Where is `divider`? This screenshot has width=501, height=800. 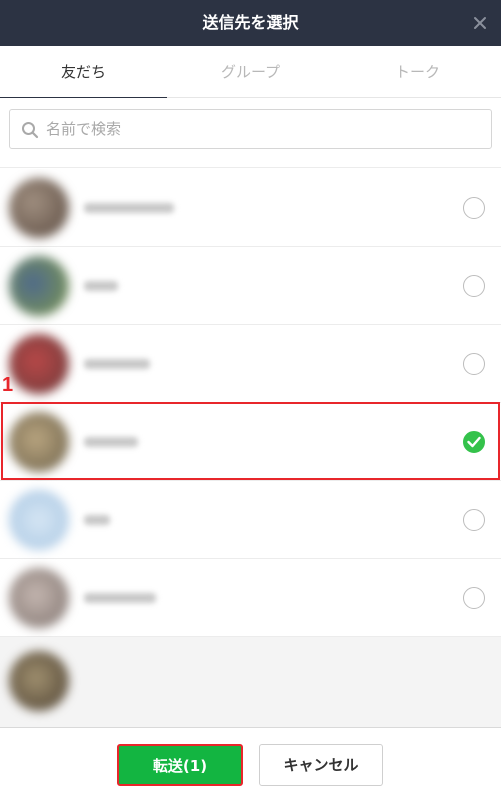
divider is located at coordinates (250, 164).